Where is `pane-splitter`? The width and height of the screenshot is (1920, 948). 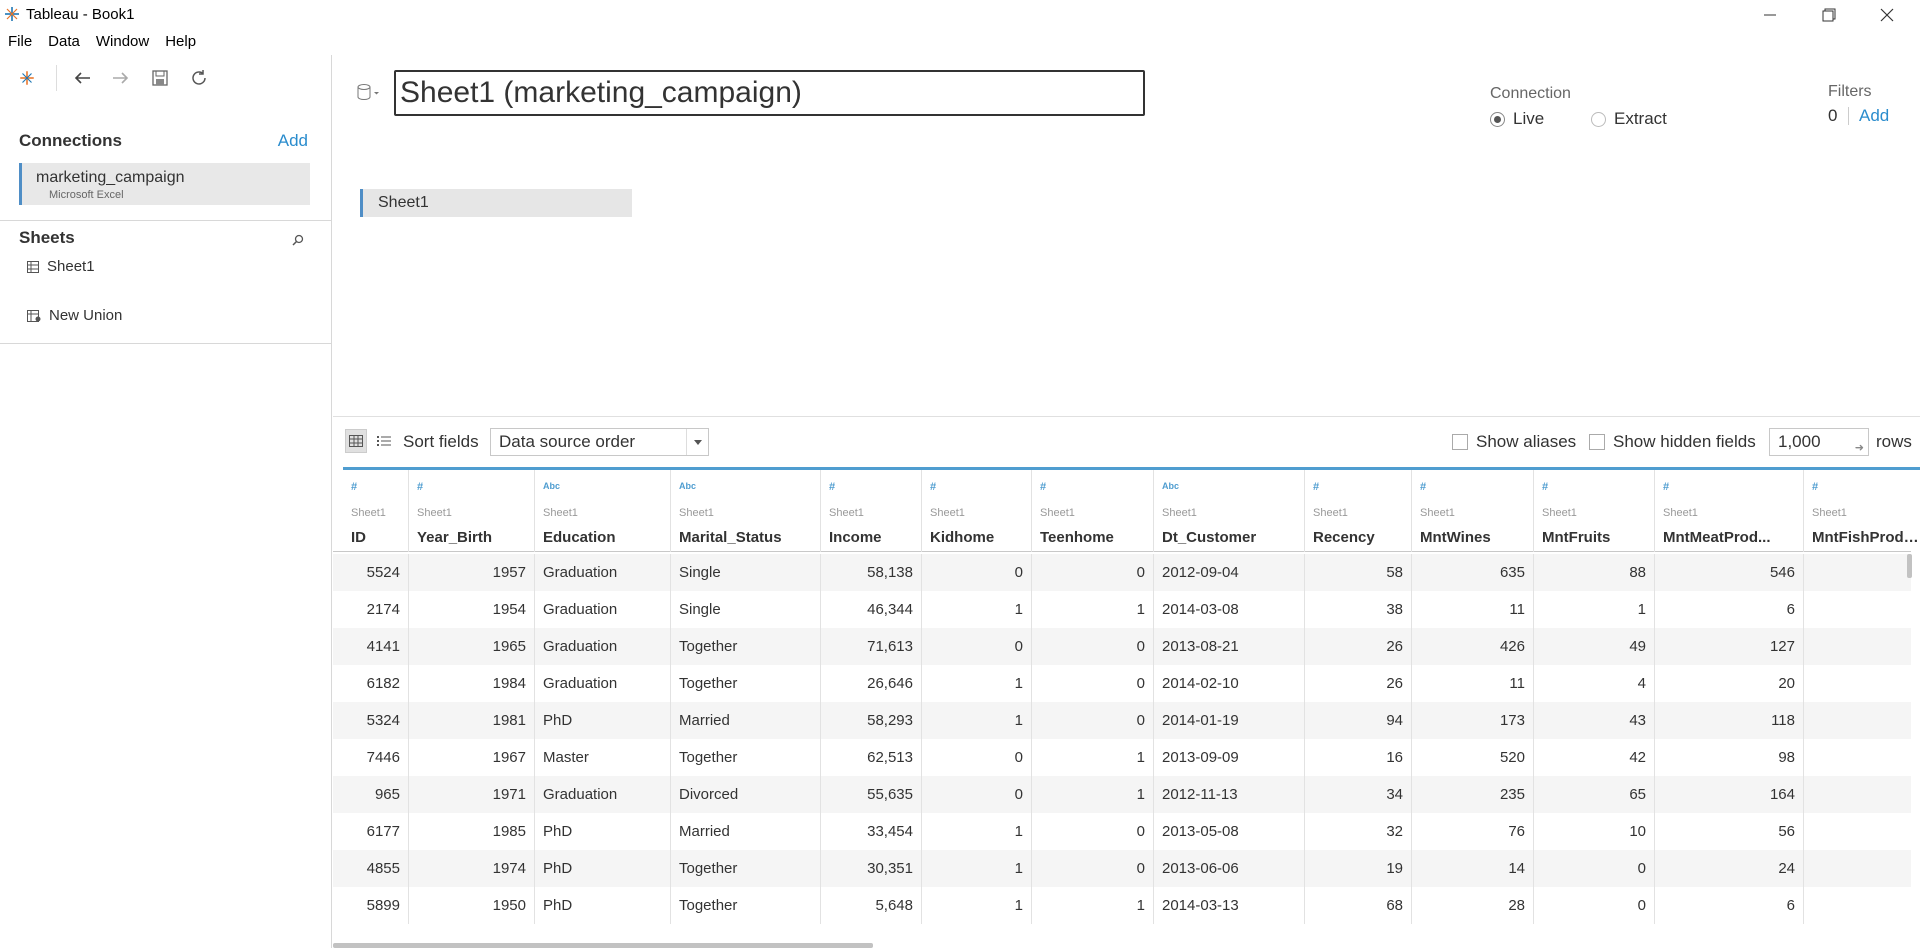 pane-splitter is located at coordinates (1126, 416).